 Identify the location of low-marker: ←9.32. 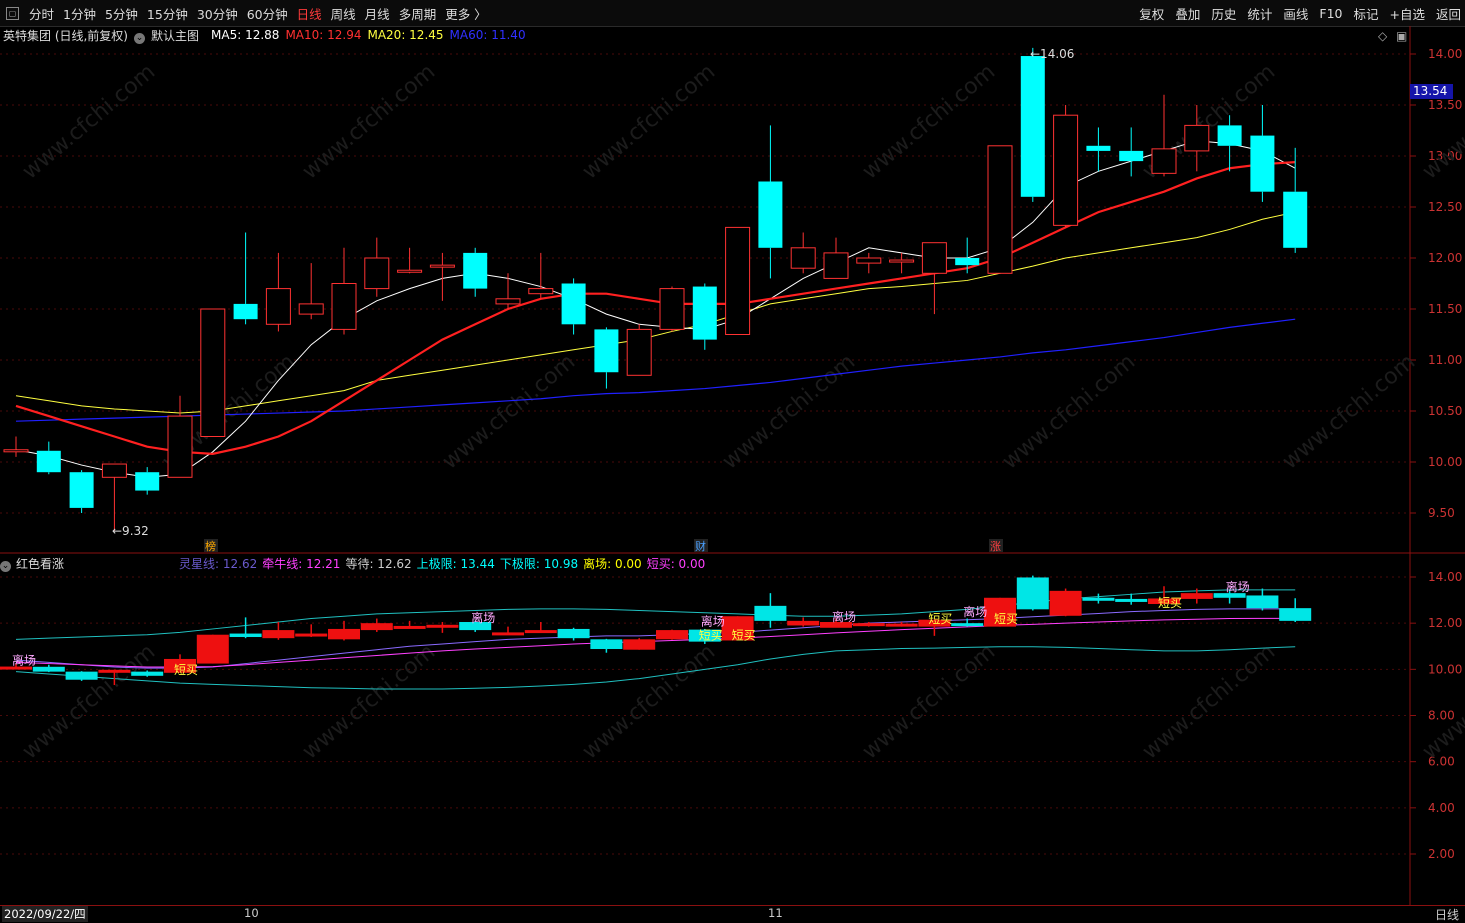
(130, 531).